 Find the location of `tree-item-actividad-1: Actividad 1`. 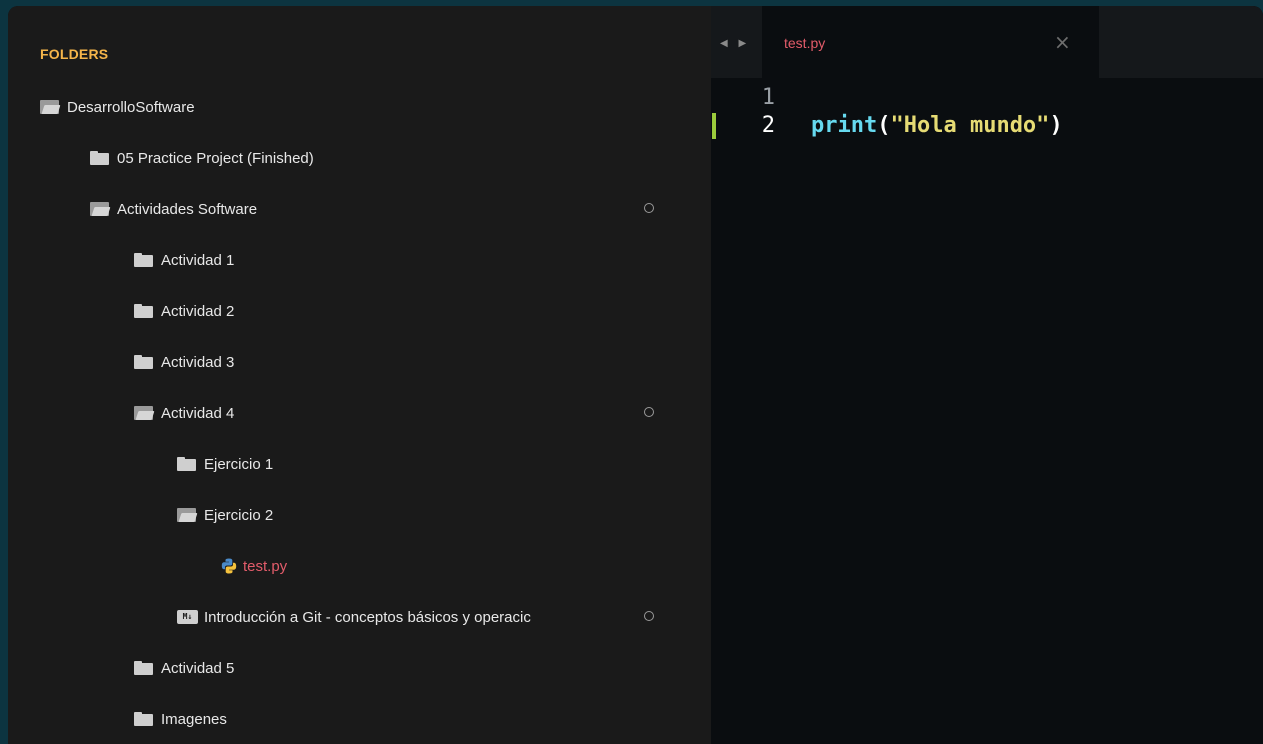

tree-item-actividad-1: Actividad 1 is located at coordinates (184, 260).